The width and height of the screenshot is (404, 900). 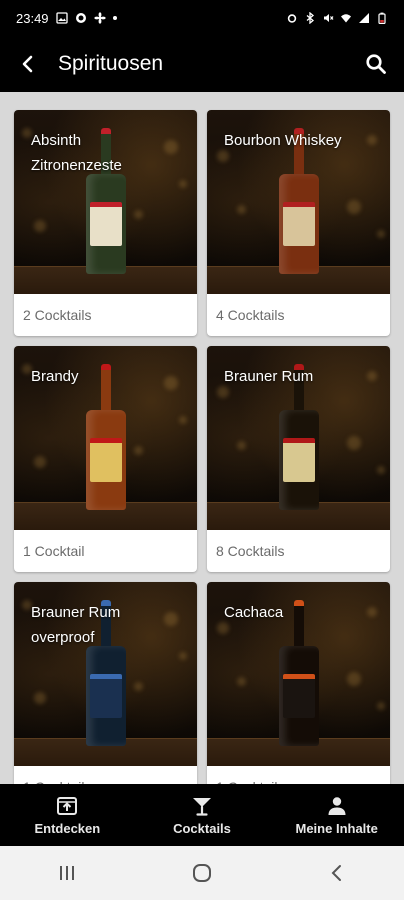 I want to click on recents-button, so click(x=67, y=873).